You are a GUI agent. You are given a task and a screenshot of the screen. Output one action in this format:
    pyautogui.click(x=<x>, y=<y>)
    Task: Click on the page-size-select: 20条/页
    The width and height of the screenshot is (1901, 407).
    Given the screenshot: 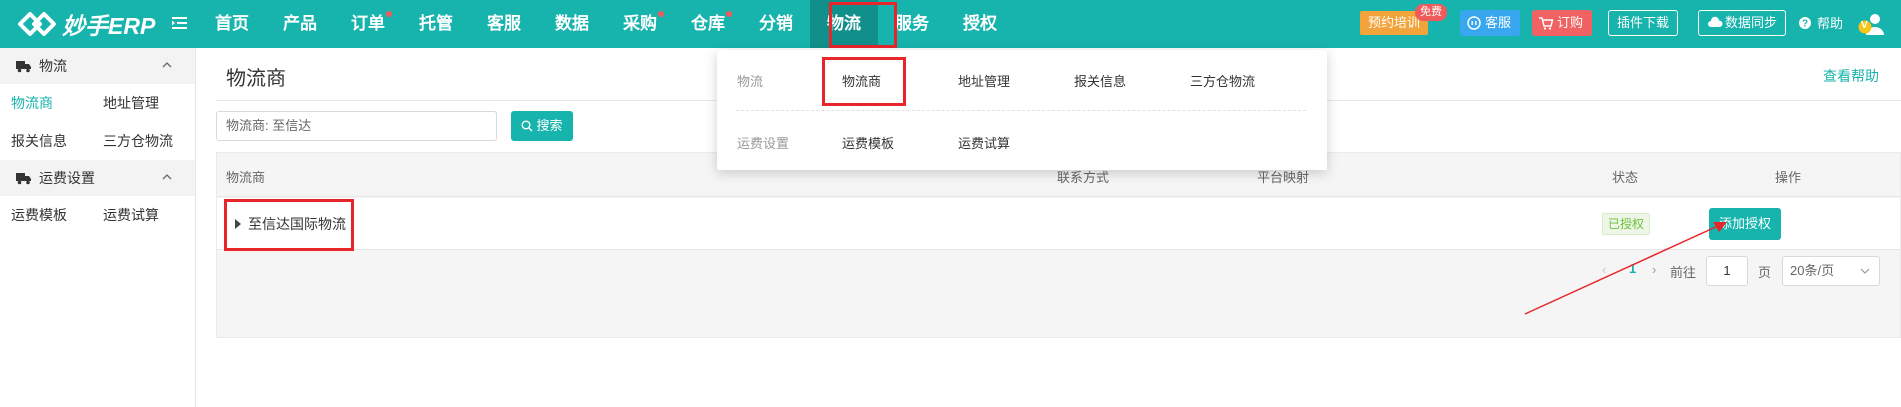 What is the action you would take?
    pyautogui.click(x=1831, y=271)
    